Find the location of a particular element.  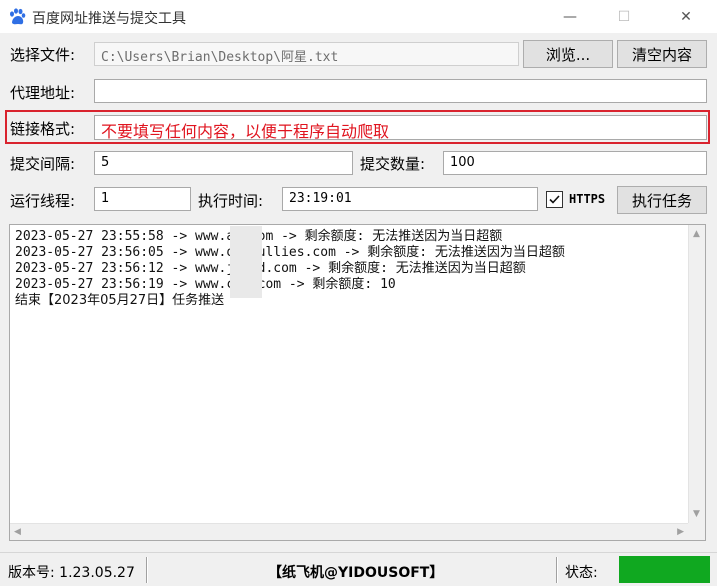

scroll-down-icon: ▼ is located at coordinates (696, 514).